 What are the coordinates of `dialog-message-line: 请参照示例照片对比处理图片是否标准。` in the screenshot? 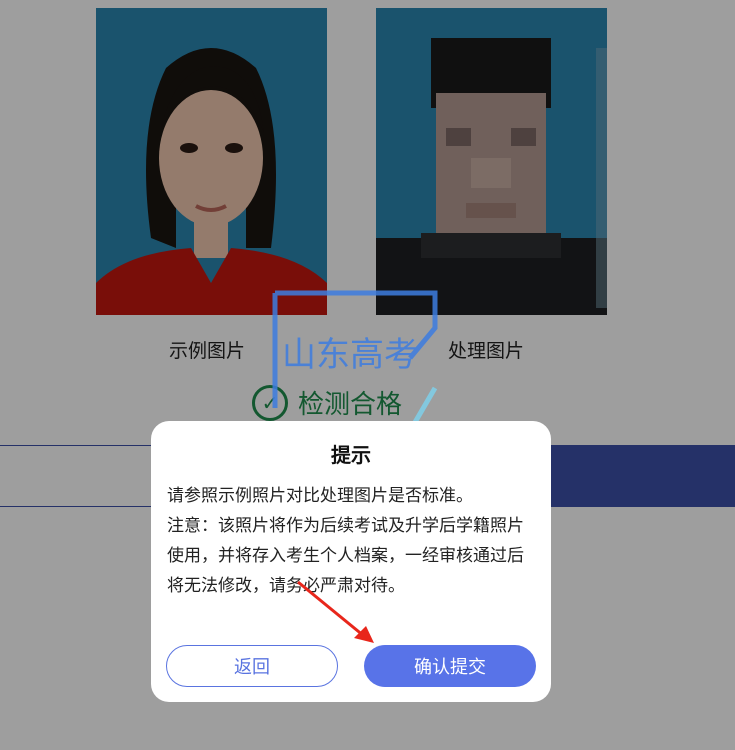 It's located at (320, 496).